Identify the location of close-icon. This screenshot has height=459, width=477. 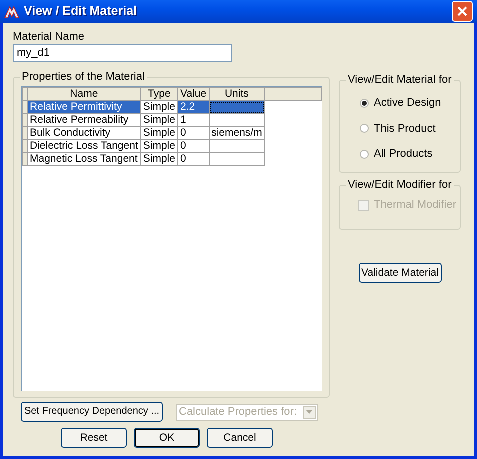
(462, 11).